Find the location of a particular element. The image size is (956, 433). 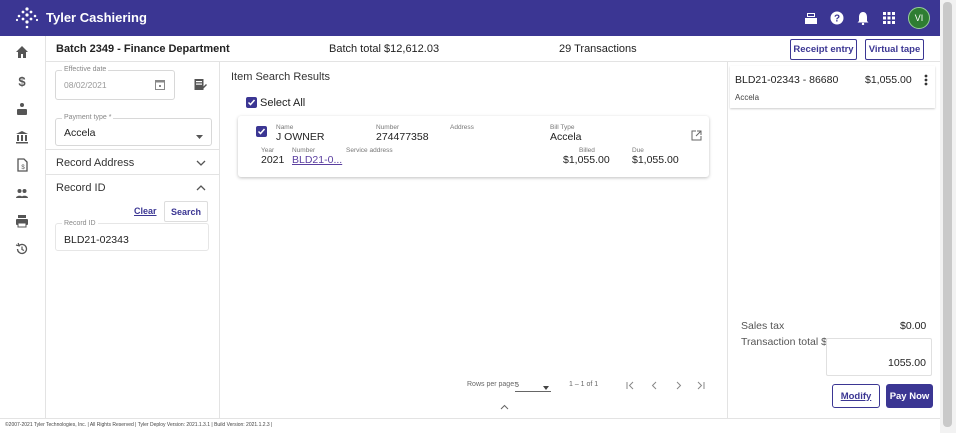

scrollbar-thumb is located at coordinates (947, 214).